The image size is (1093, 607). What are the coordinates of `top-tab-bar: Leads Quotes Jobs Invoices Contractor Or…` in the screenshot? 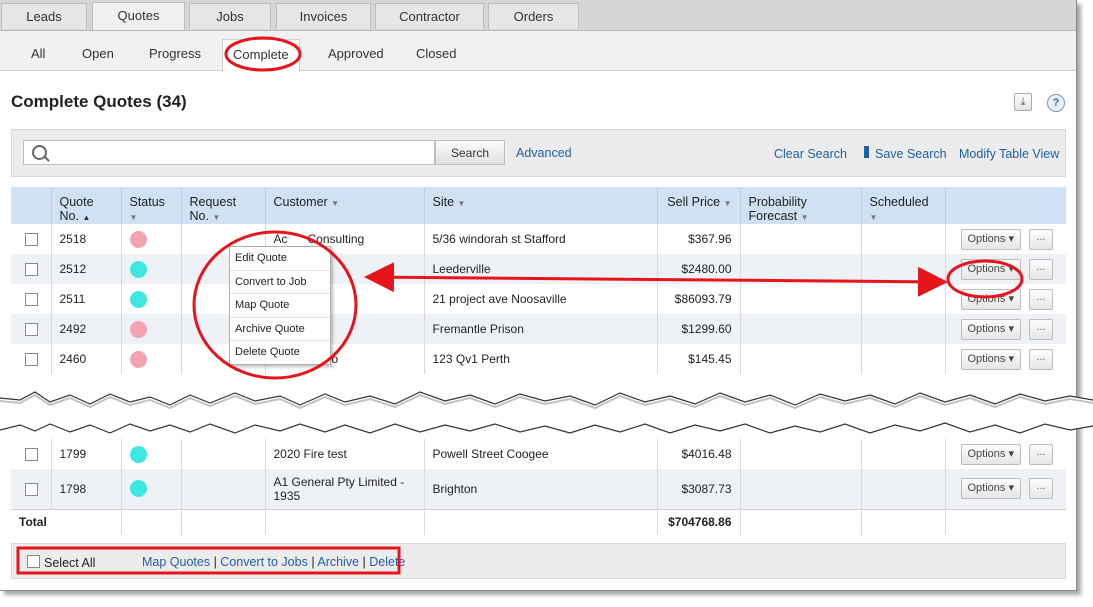 It's located at (538, 15).